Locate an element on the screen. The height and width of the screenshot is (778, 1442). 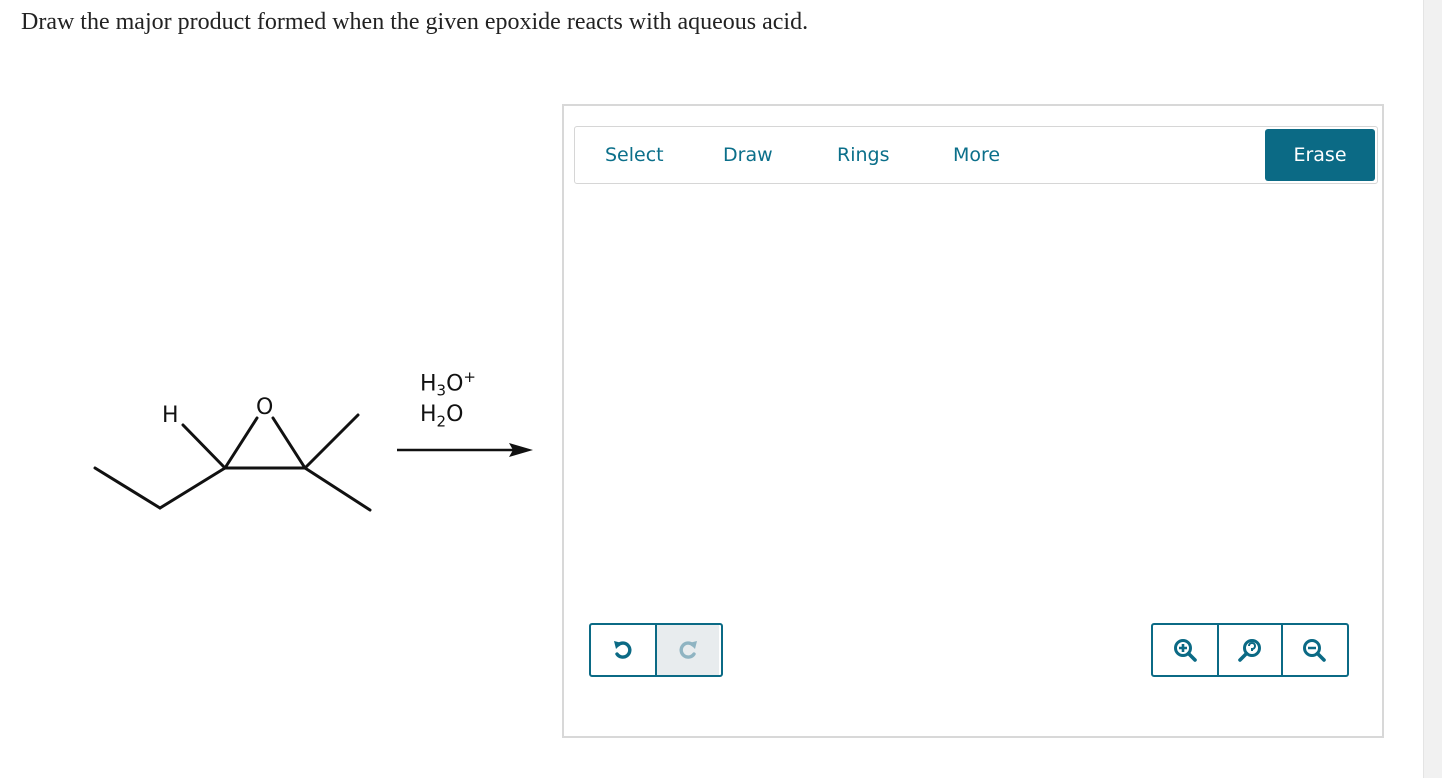
reagent-water-h: H is located at coordinates (428, 414).